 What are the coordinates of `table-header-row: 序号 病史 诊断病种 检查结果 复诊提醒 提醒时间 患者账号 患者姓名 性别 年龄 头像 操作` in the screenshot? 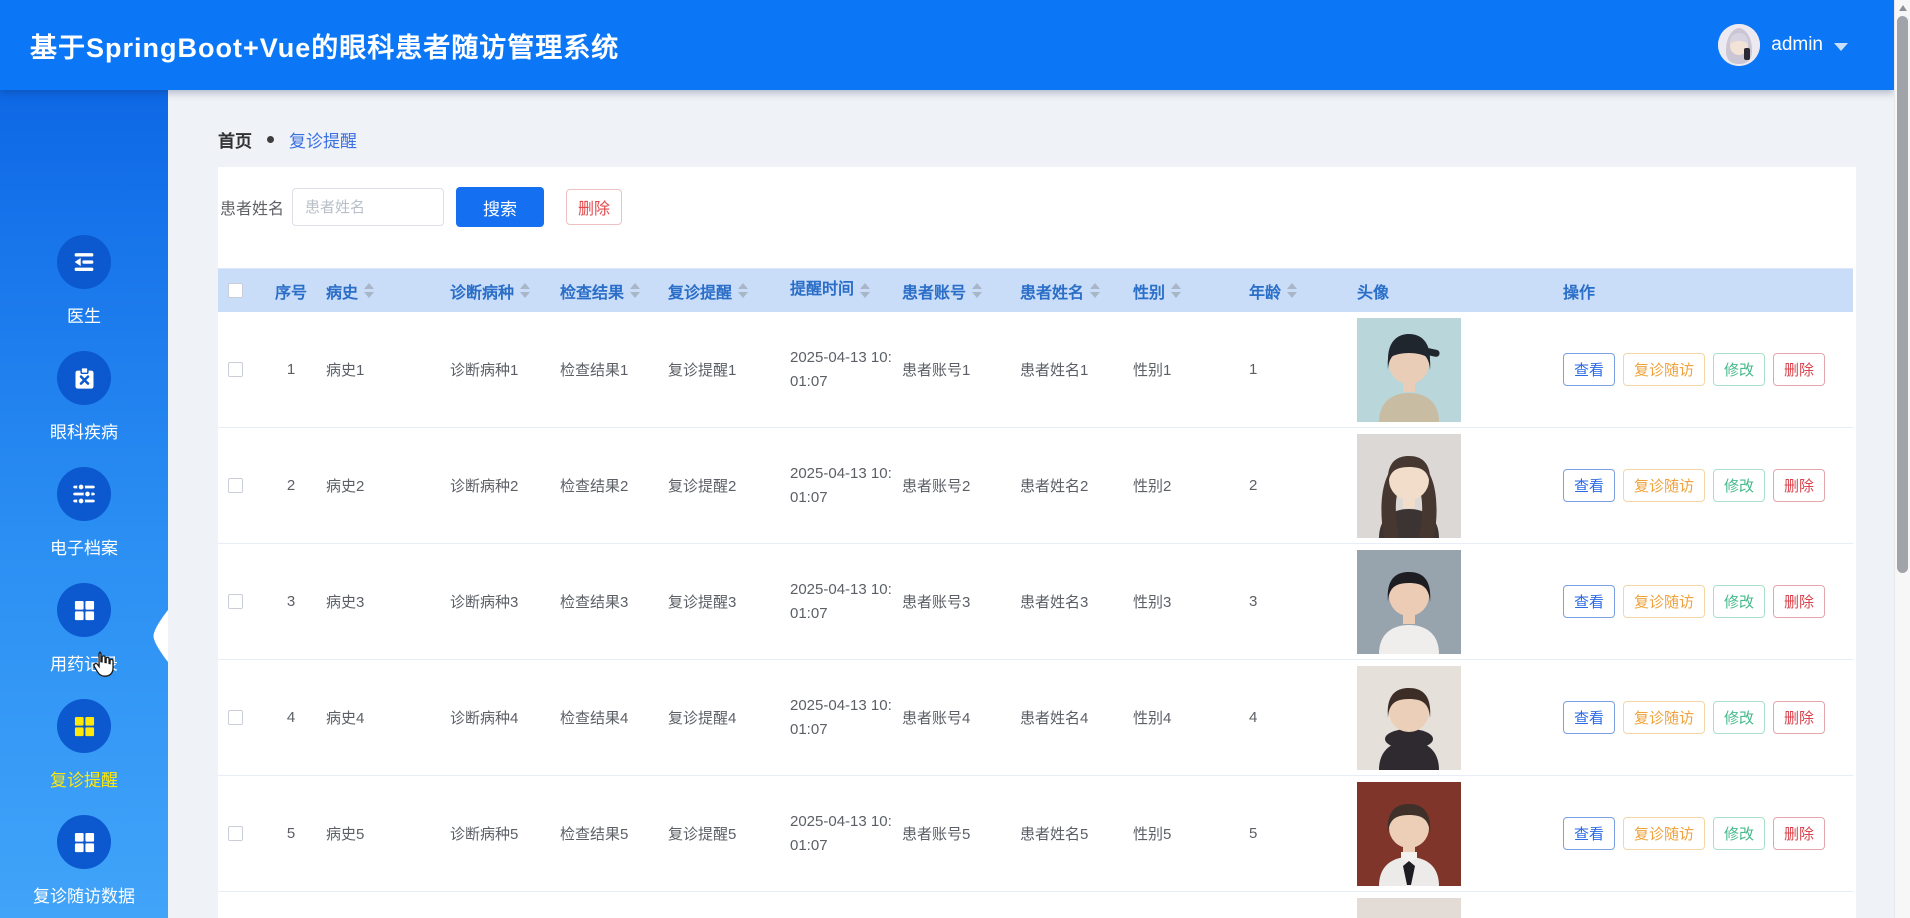 It's located at (1035, 290).